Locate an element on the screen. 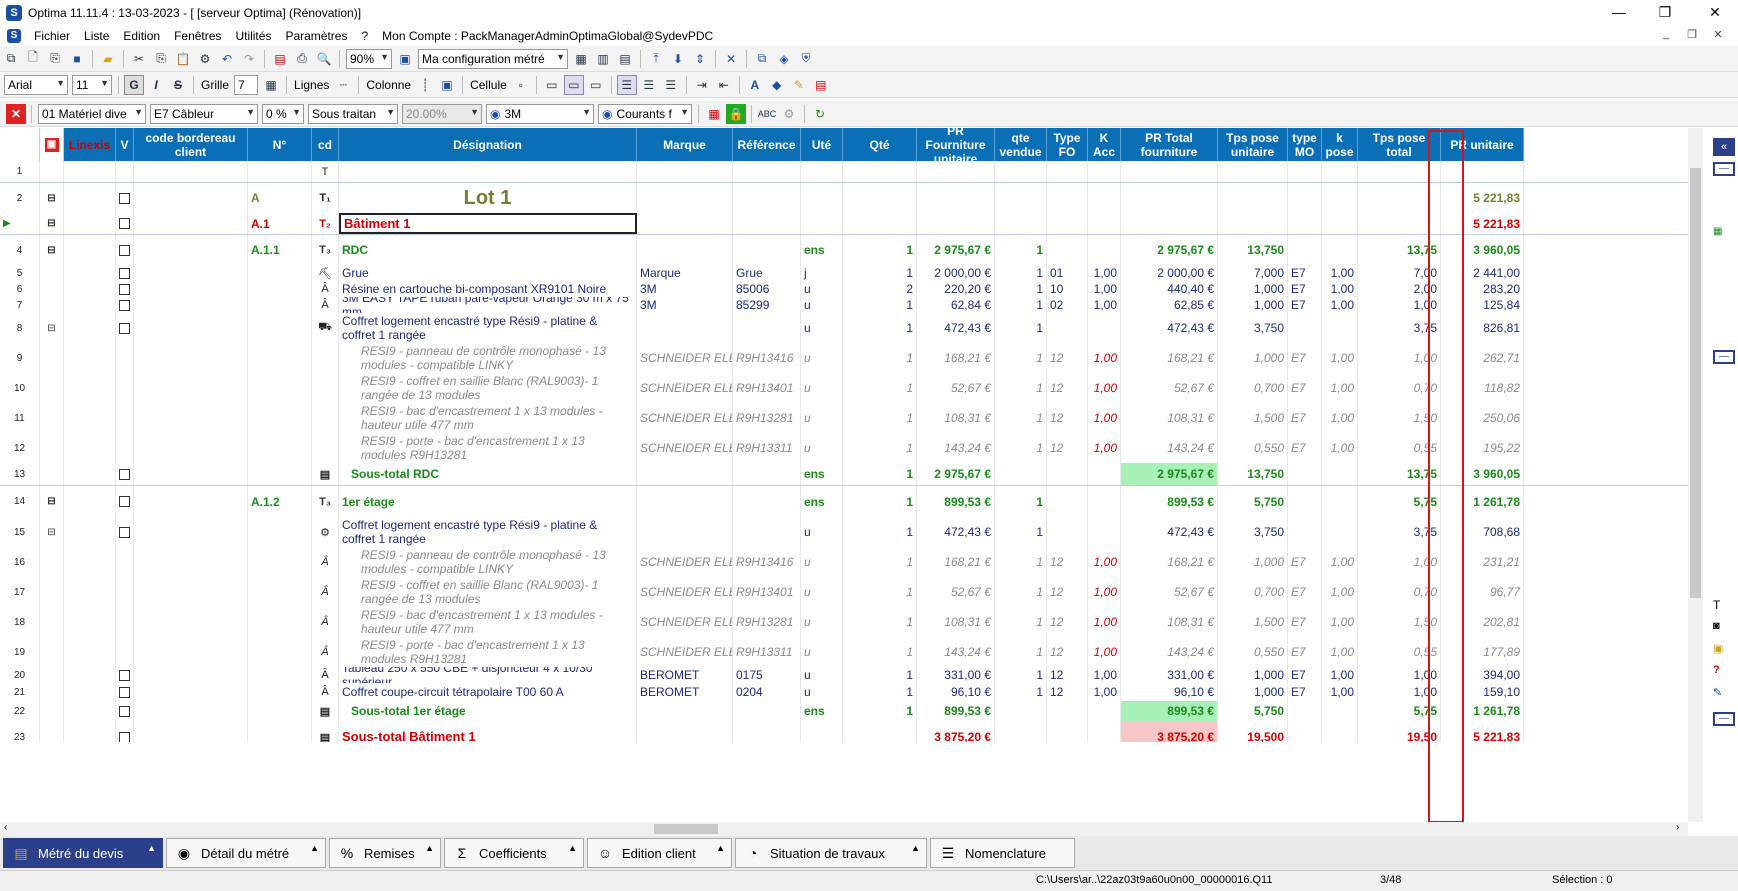  tfo-cell: 01 is located at coordinates (1067, 273).